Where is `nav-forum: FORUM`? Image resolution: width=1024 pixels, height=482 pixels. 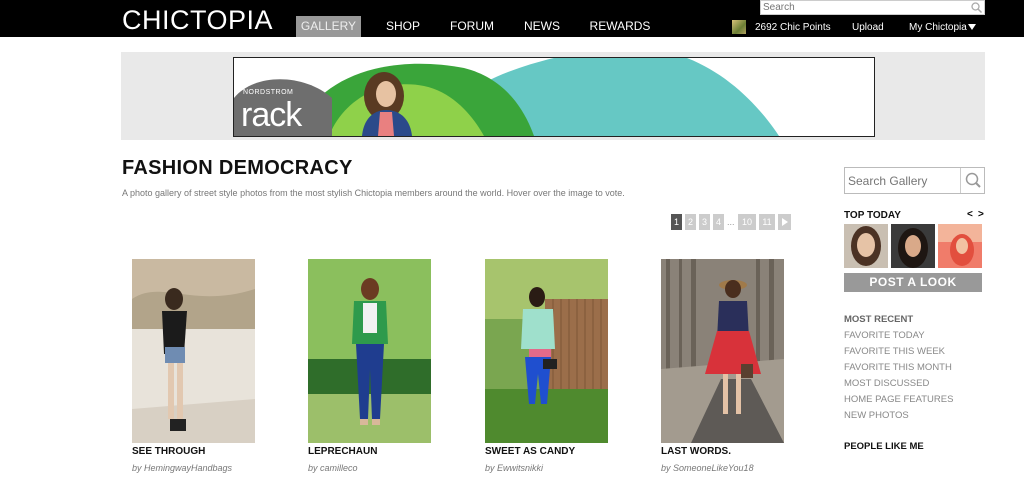
nav-forum: FORUM is located at coordinates (472, 26).